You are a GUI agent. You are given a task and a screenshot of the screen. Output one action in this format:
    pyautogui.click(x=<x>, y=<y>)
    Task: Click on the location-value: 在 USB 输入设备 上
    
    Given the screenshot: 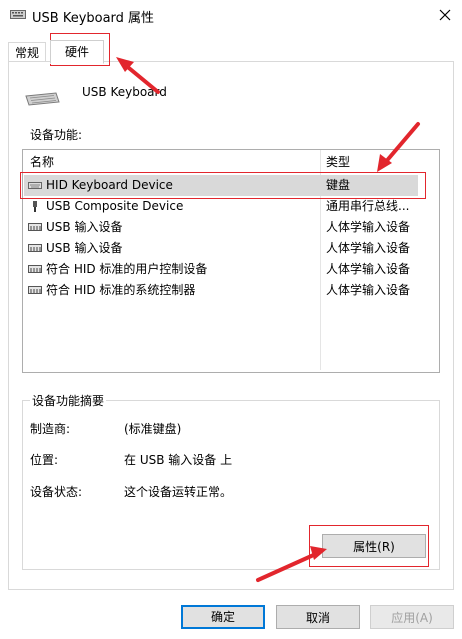 What is the action you would take?
    pyautogui.click(x=178, y=460)
    